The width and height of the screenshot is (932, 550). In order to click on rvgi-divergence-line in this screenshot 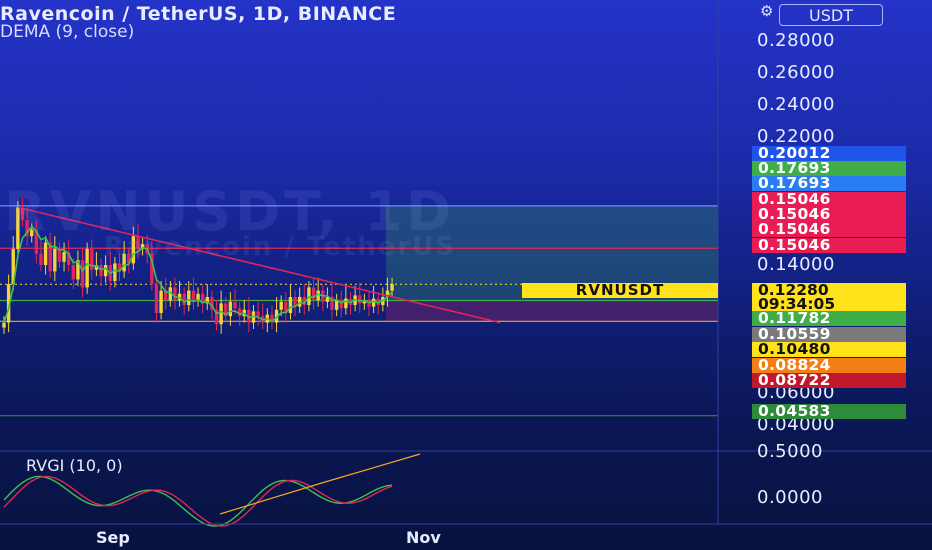, I will do `click(272, 498)`.